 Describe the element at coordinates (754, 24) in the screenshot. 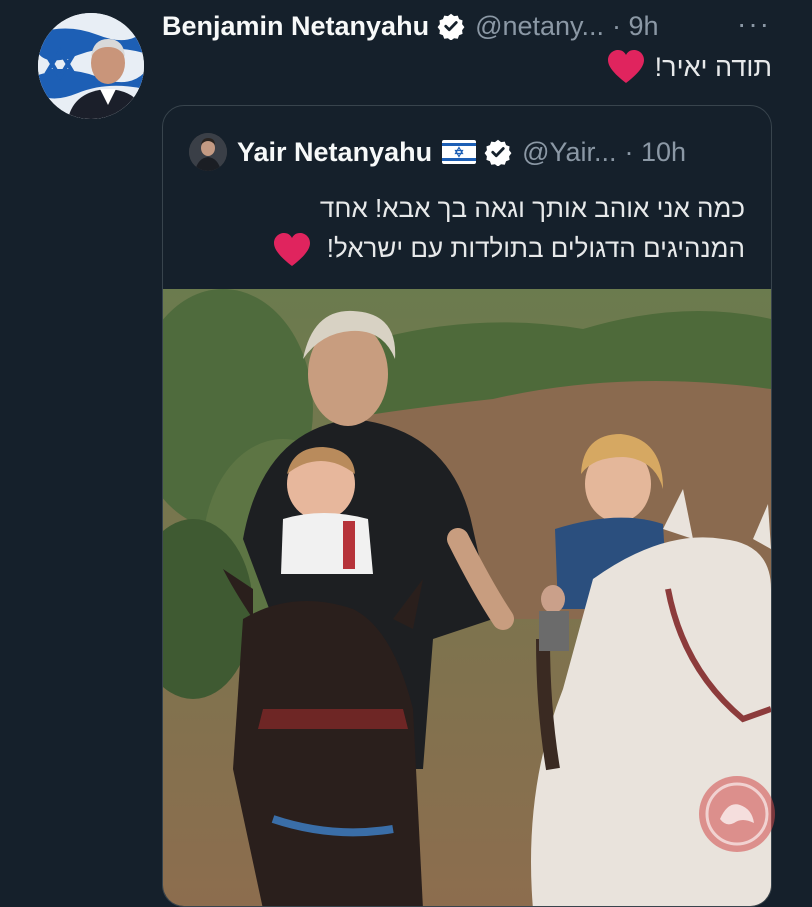

I see `more-options-icon: ···` at that location.